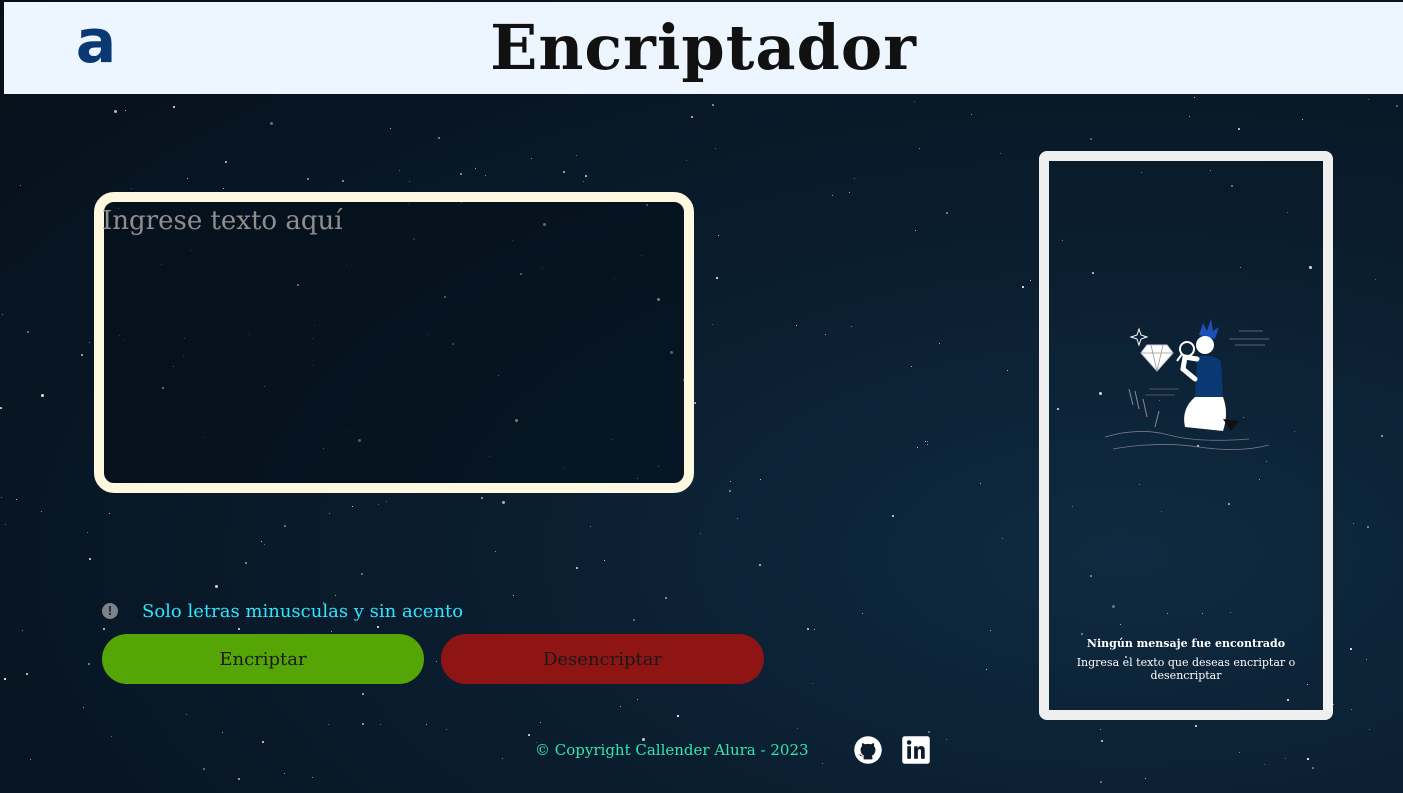 This screenshot has width=1403, height=793. I want to click on info-icon: !, so click(110, 611).